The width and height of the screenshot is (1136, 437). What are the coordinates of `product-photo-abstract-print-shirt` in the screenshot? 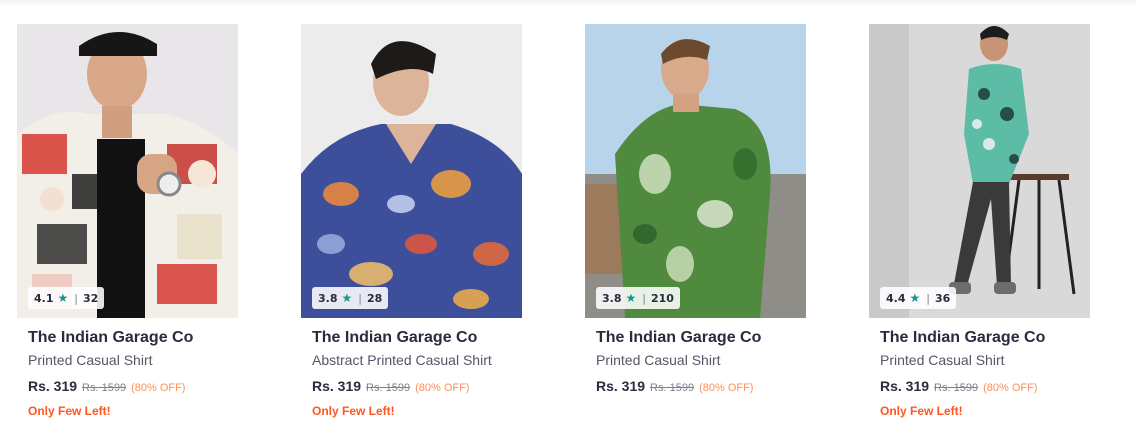 It's located at (411, 171).